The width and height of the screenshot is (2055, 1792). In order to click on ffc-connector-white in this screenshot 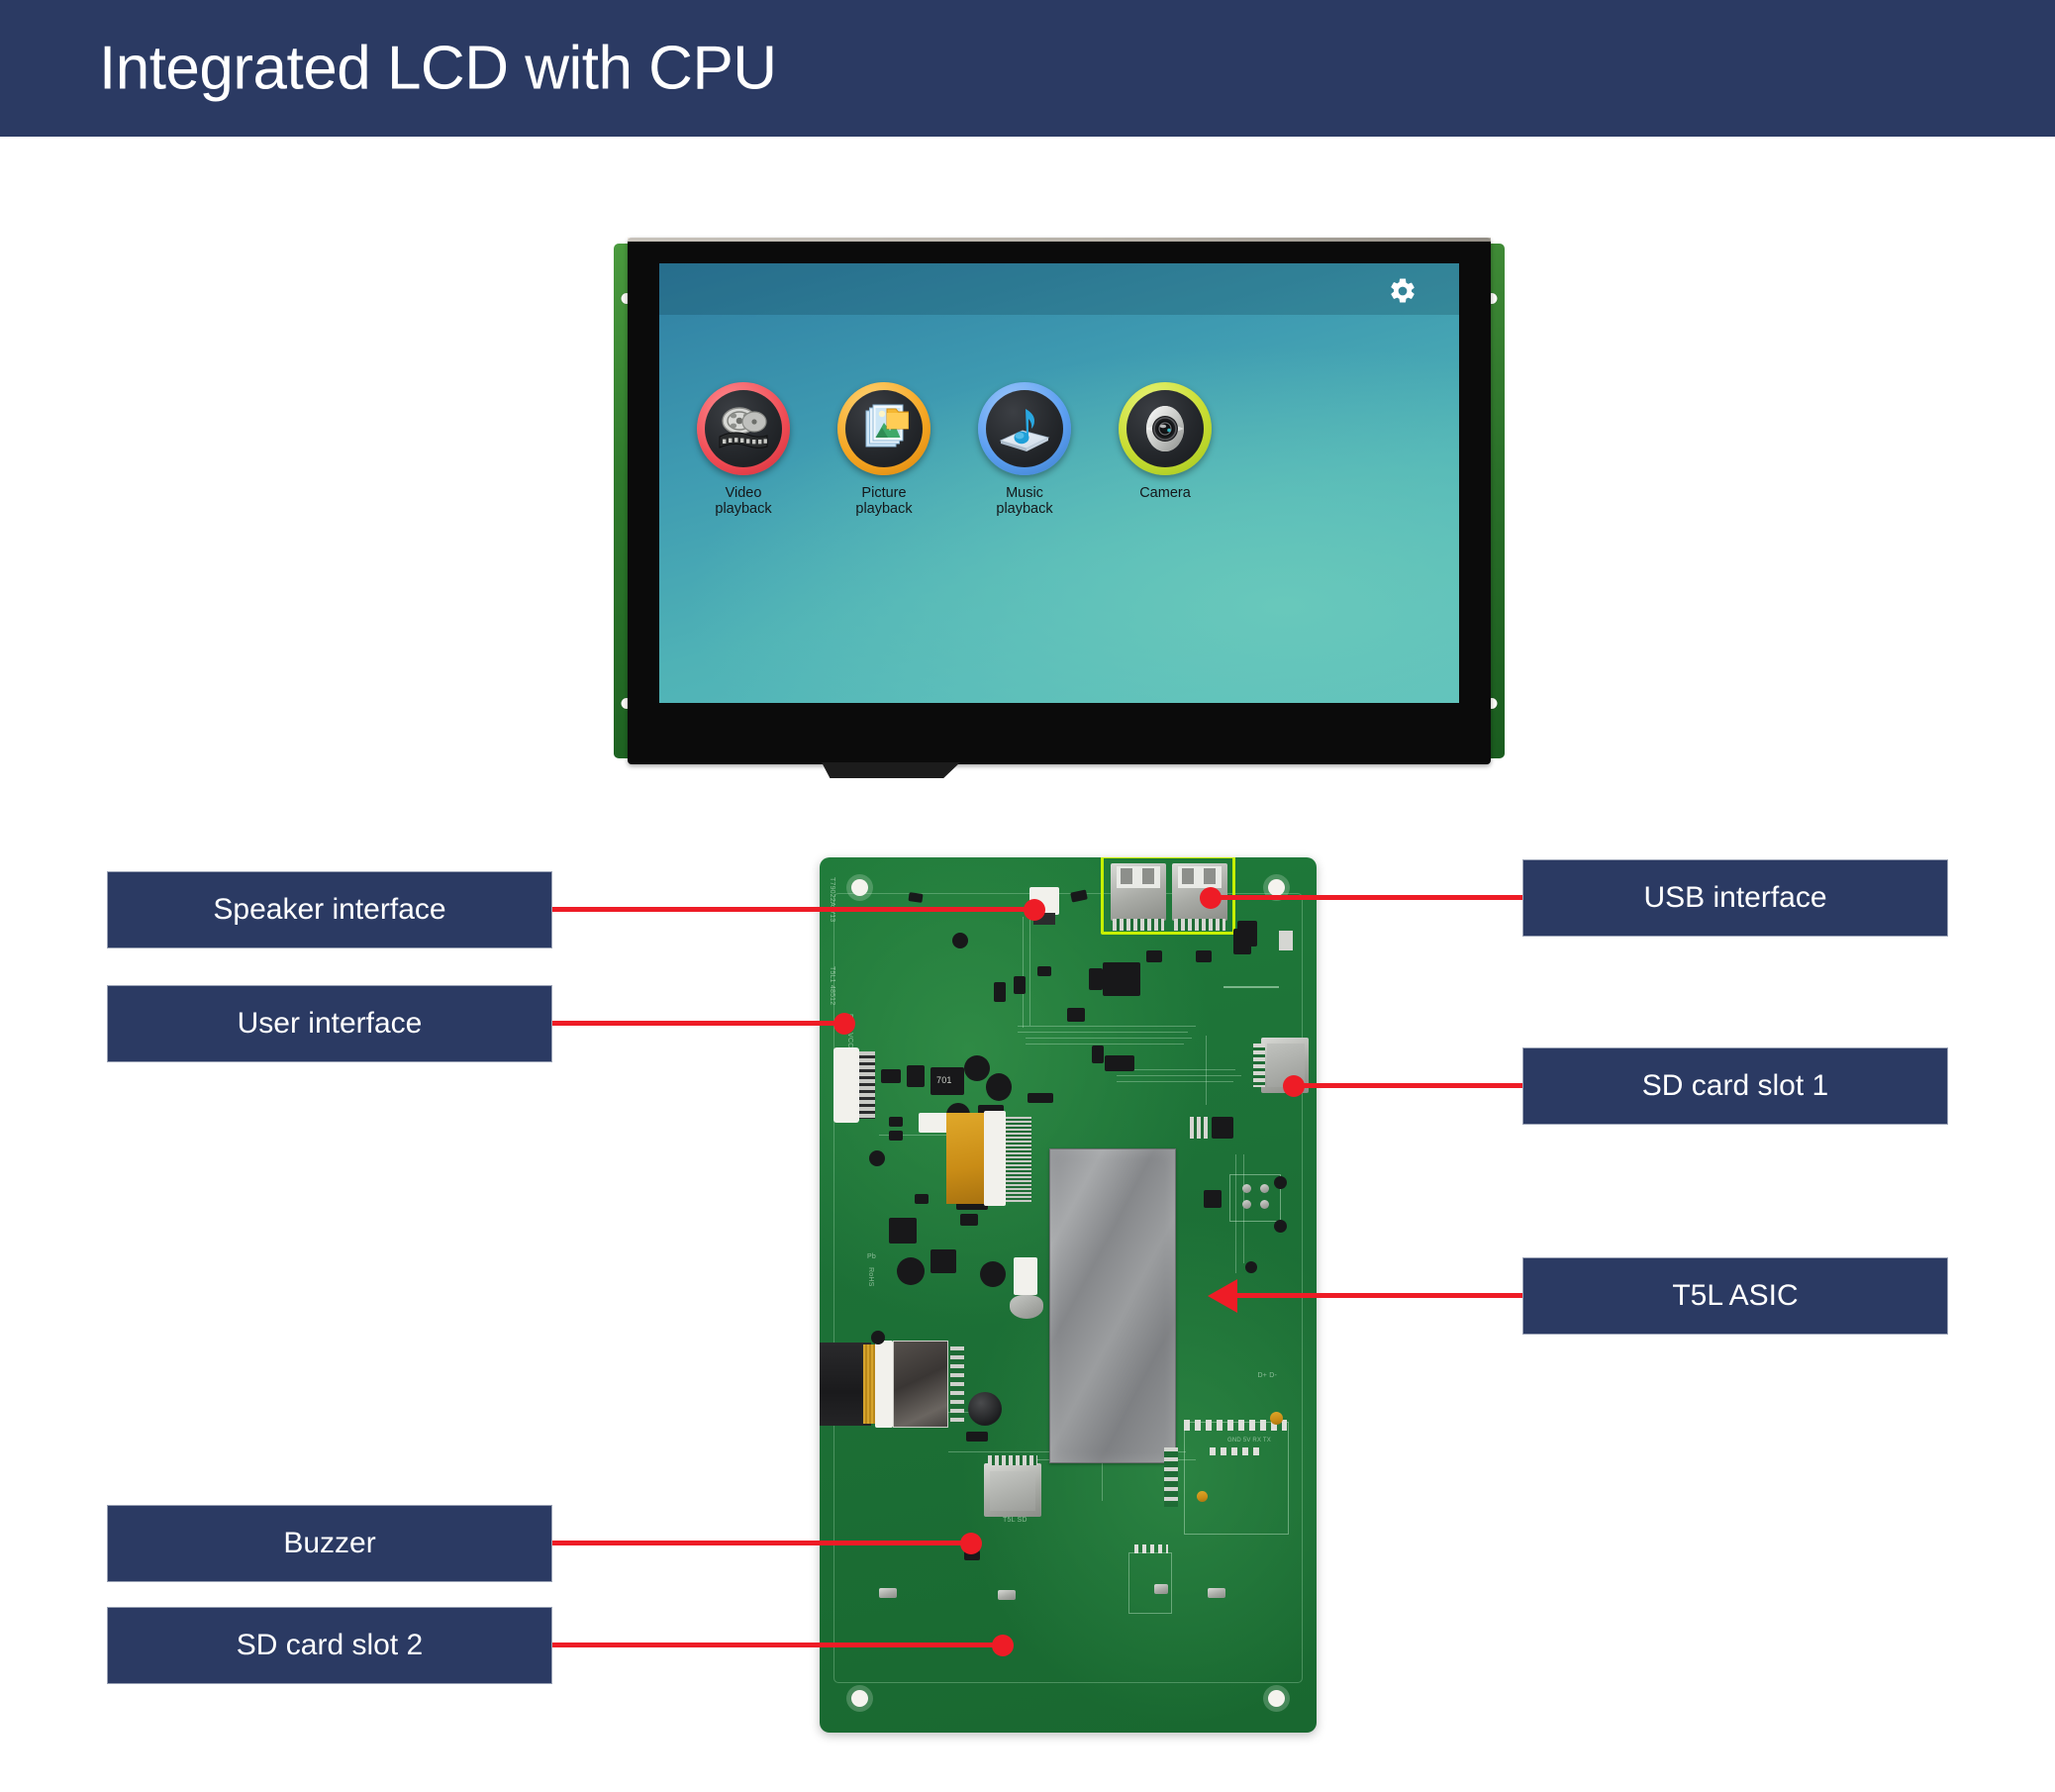, I will do `click(995, 1158)`.